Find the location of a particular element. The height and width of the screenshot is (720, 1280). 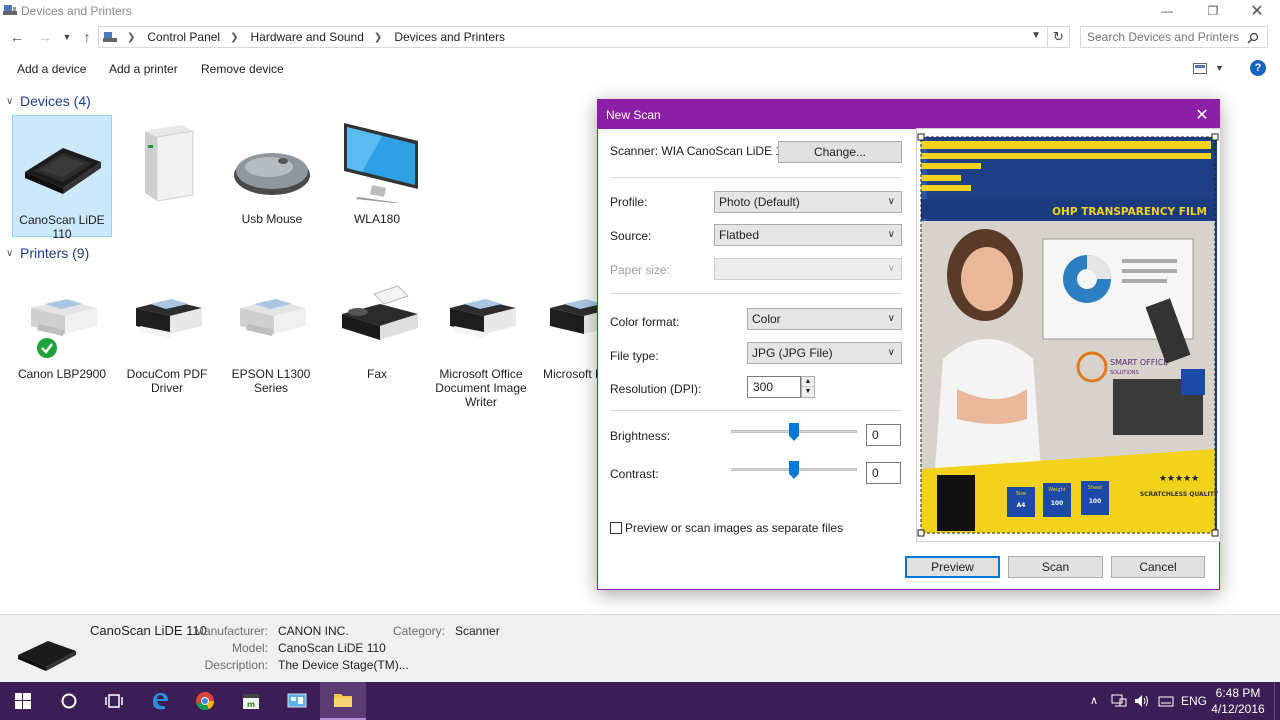

help-icon: ? is located at coordinates (1258, 68).